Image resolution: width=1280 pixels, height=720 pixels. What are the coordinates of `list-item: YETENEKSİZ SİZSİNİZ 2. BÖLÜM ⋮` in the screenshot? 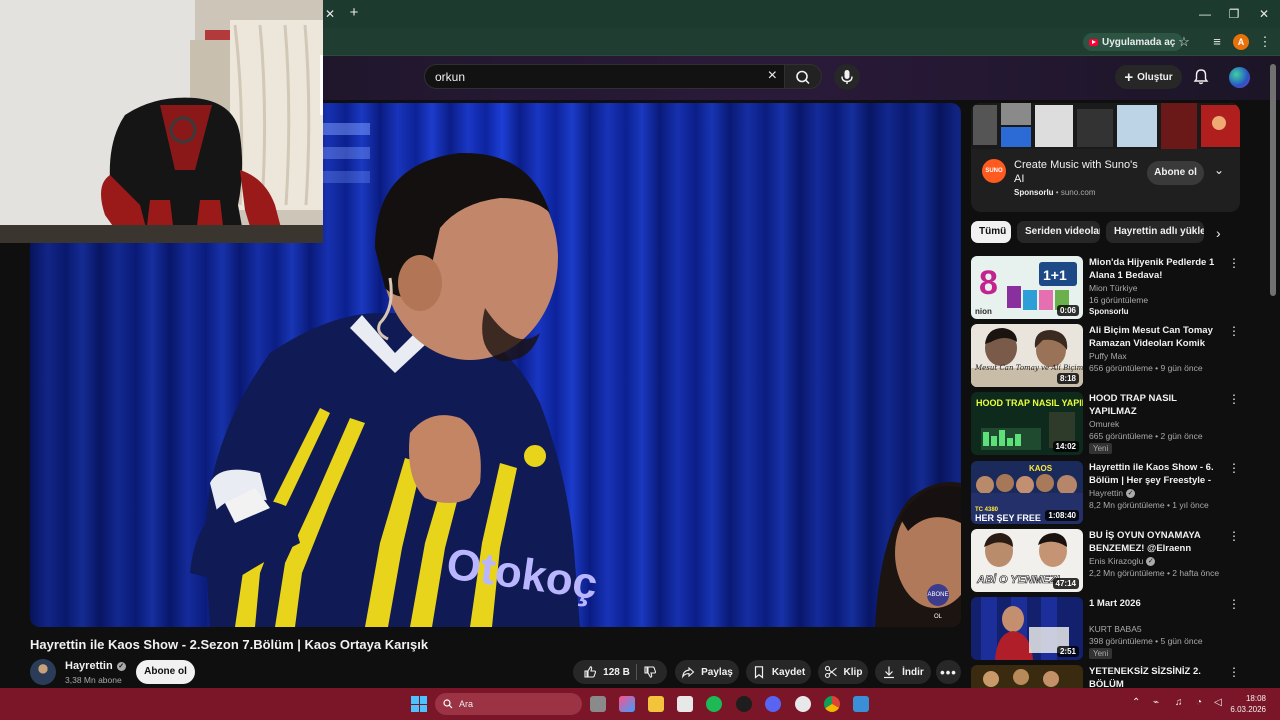 It's located at (1116, 676).